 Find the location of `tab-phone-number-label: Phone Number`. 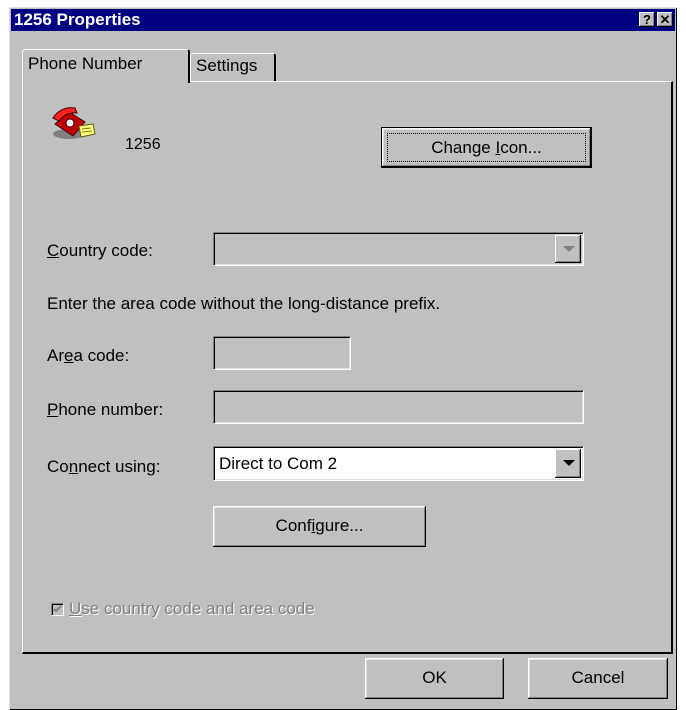

tab-phone-number-label: Phone Number is located at coordinates (85, 63).